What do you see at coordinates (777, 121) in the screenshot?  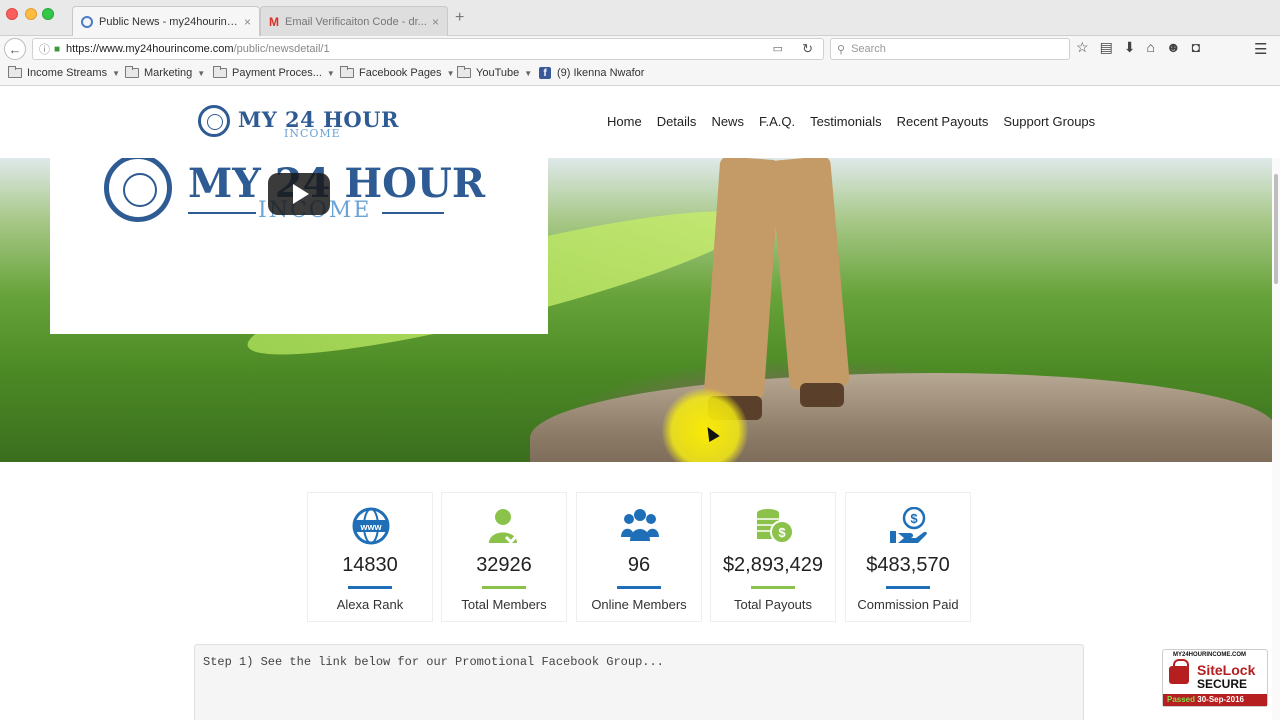 I see `nav-faq: F.A.Q.` at bounding box center [777, 121].